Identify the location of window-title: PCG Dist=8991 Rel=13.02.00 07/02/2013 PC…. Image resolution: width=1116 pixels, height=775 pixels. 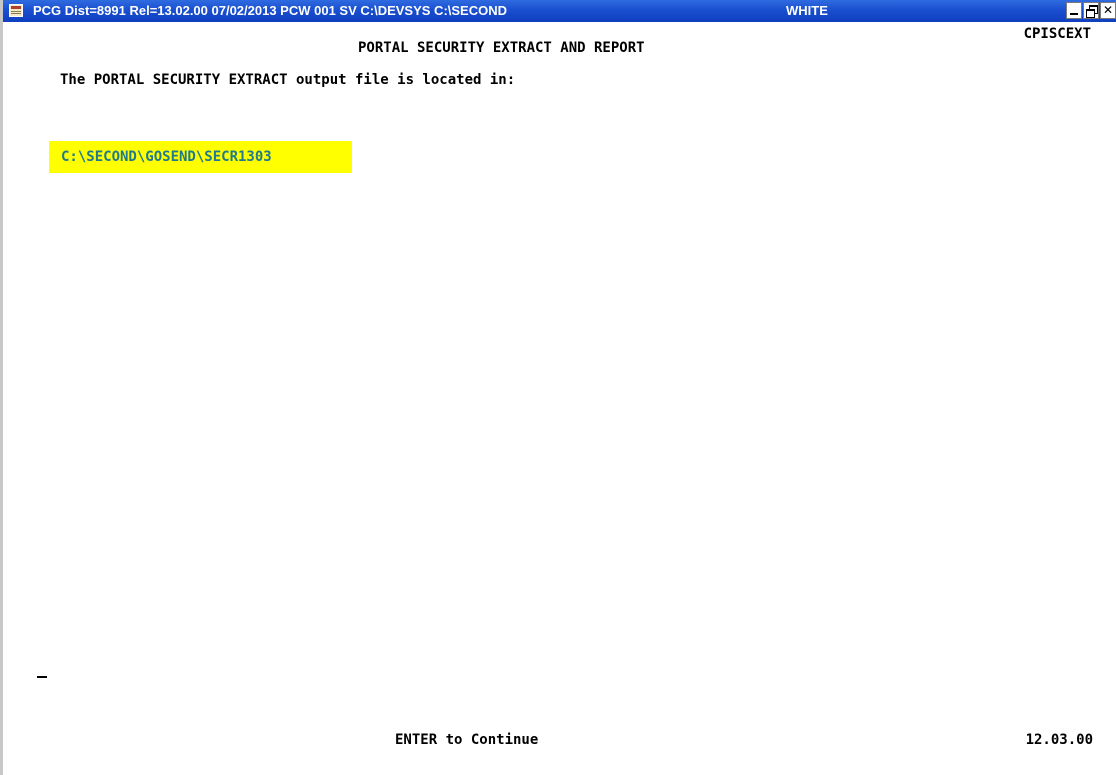
(270, 10).